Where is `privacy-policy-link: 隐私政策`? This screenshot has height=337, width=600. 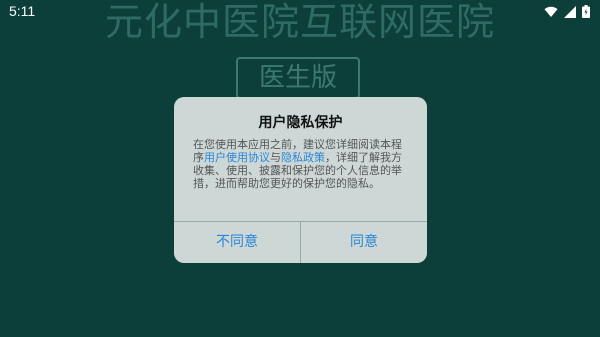
privacy-policy-link: 隐私政策 is located at coordinates (303, 157).